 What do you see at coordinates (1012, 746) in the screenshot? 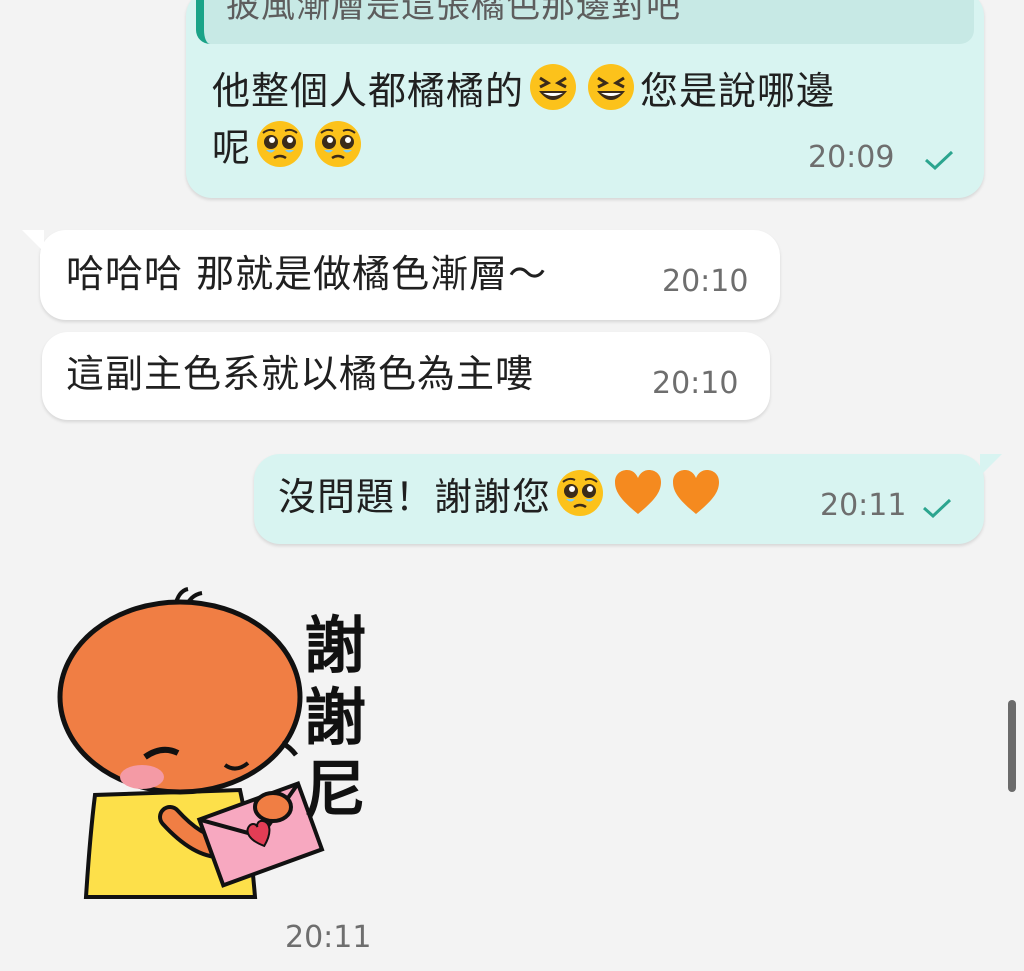
I see `scrollbar-thumb` at bounding box center [1012, 746].